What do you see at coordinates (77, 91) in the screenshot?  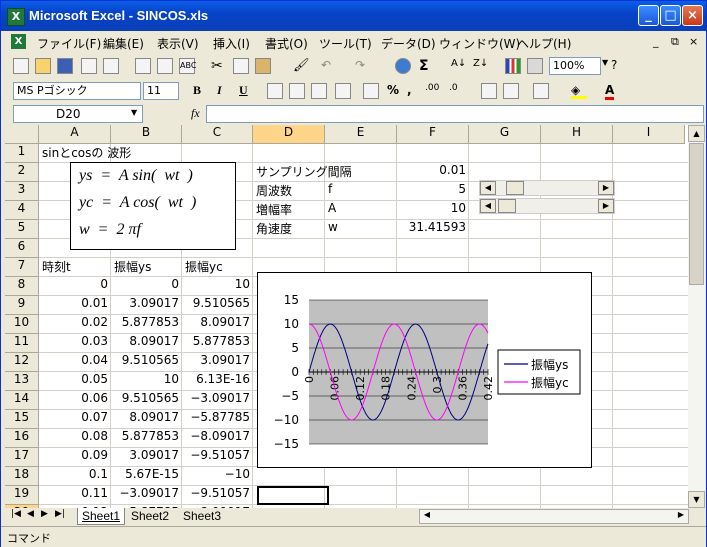 I see `font-name-box: MS Pゴシック` at bounding box center [77, 91].